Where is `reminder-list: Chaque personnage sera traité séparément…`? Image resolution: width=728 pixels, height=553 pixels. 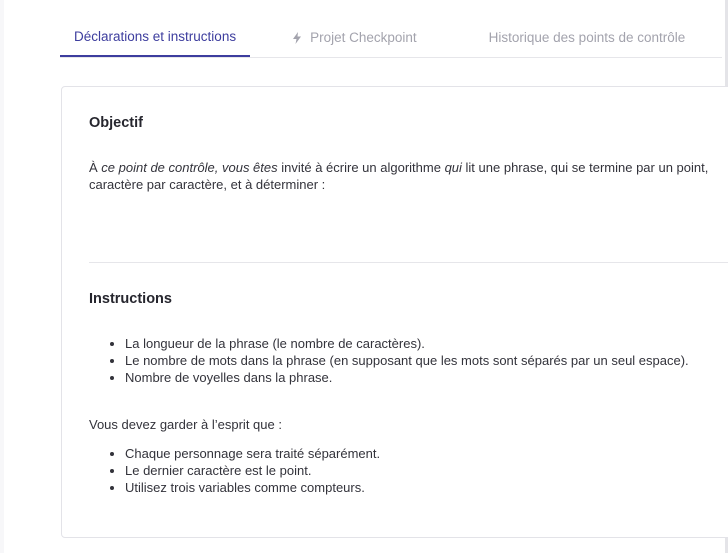 reminder-list: Chaque personnage sera traité séparément… is located at coordinates (407, 470).